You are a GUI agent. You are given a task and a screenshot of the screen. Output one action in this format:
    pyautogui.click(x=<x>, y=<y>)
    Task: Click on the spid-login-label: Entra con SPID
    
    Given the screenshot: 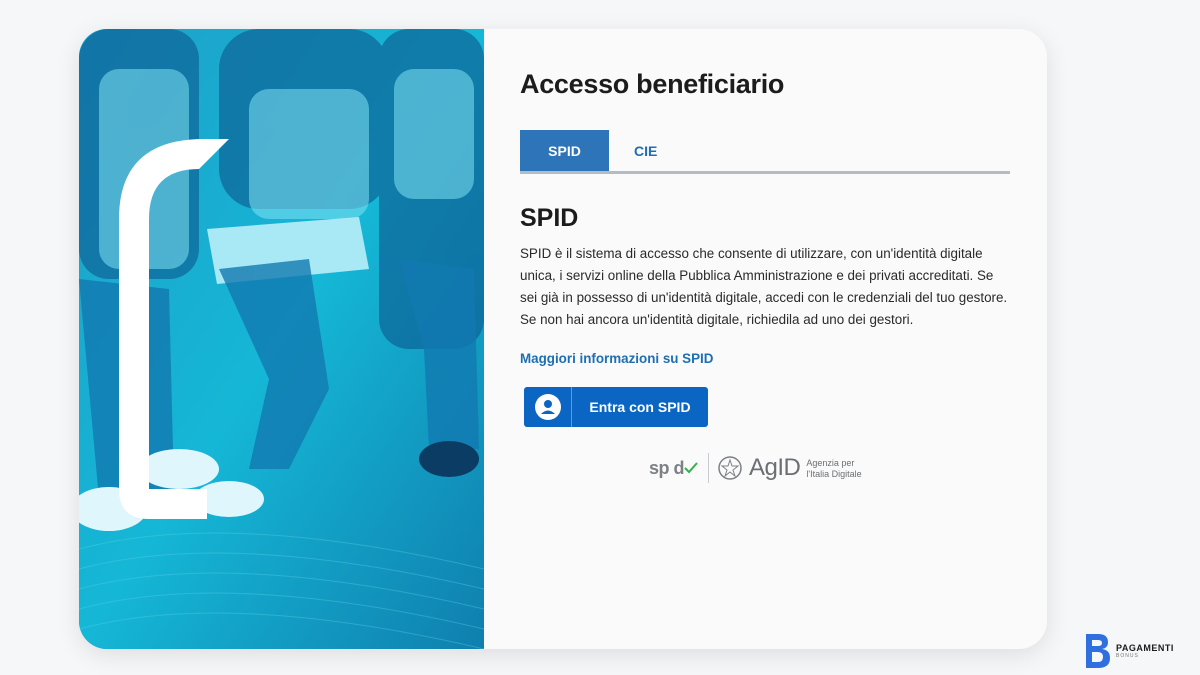 What is the action you would take?
    pyautogui.click(x=640, y=407)
    